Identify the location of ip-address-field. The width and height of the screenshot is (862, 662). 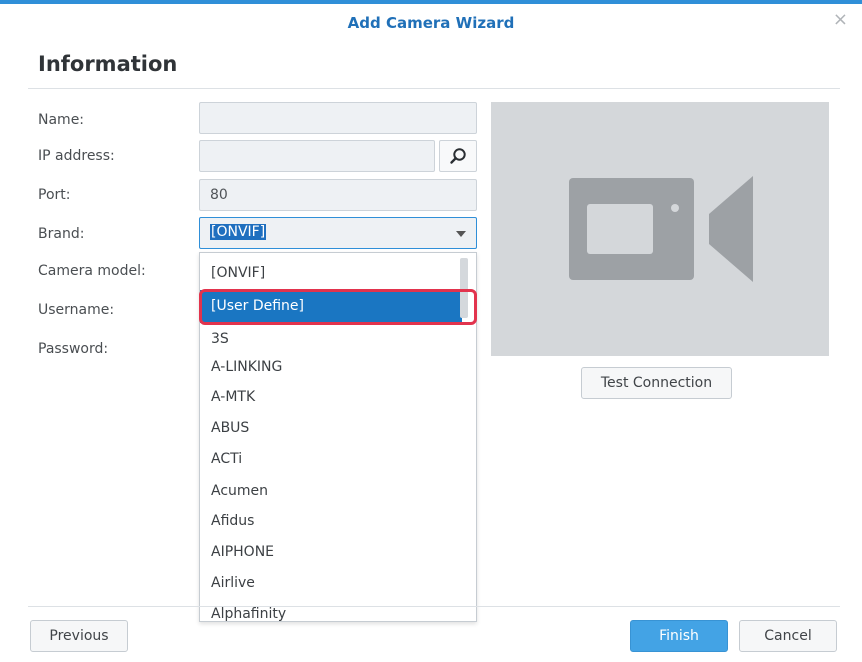
(317, 156).